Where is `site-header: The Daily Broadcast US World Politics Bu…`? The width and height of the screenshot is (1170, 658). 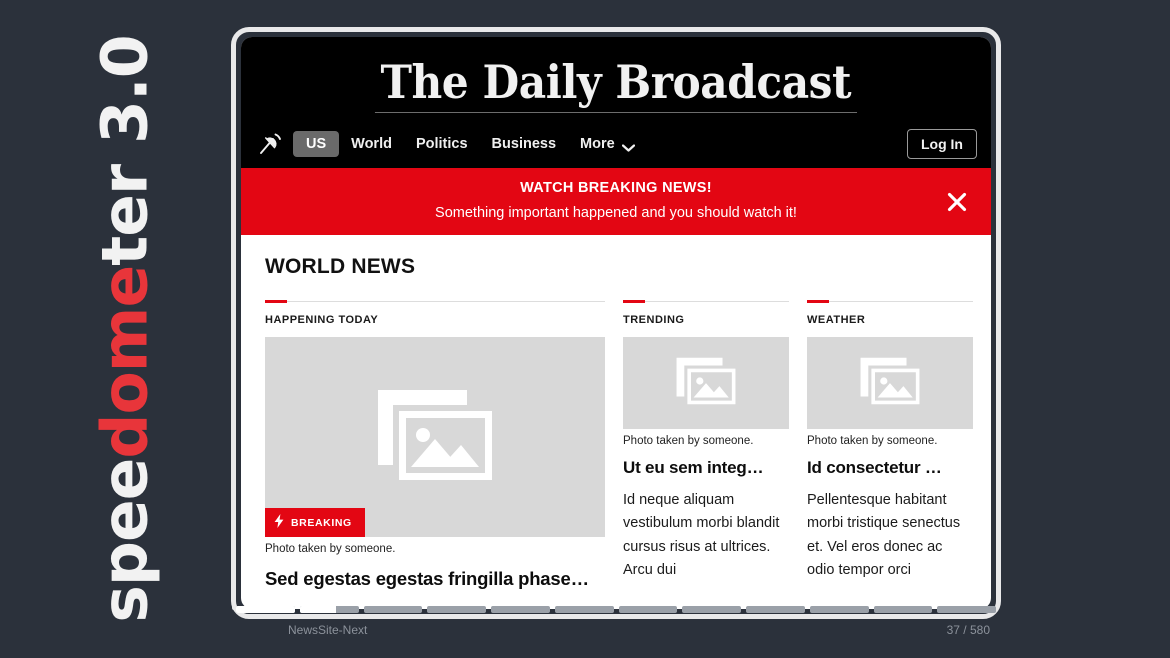
site-header: The Daily Broadcast US World Politics Bu… is located at coordinates (616, 102).